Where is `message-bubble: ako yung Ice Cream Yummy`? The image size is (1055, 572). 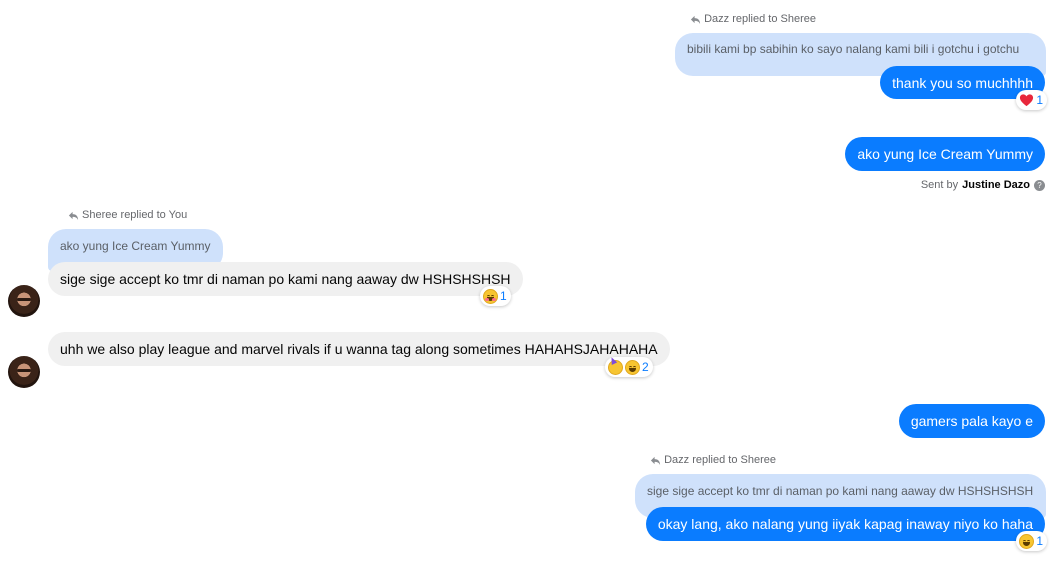
message-bubble: ako yung Ice Cream Yummy is located at coordinates (945, 154).